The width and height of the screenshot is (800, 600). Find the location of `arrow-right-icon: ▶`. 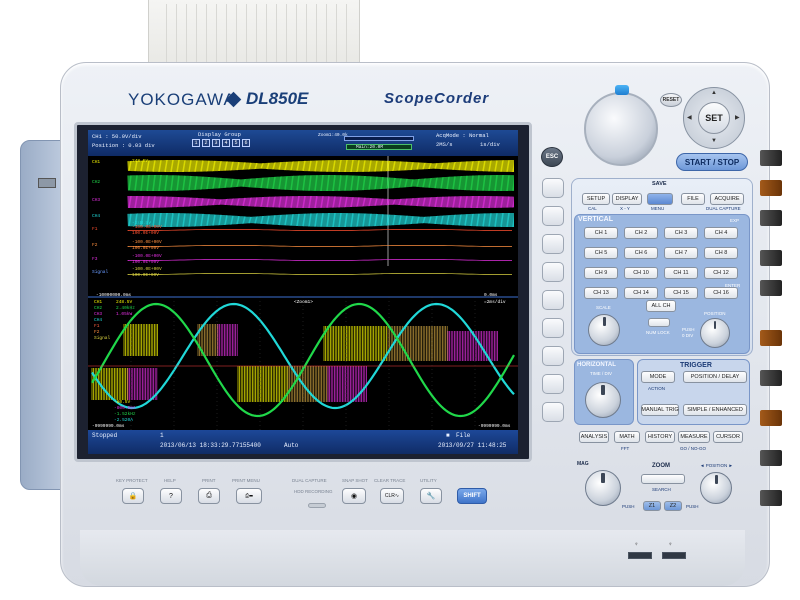

arrow-right-icon: ▶ is located at coordinates (737, 117).